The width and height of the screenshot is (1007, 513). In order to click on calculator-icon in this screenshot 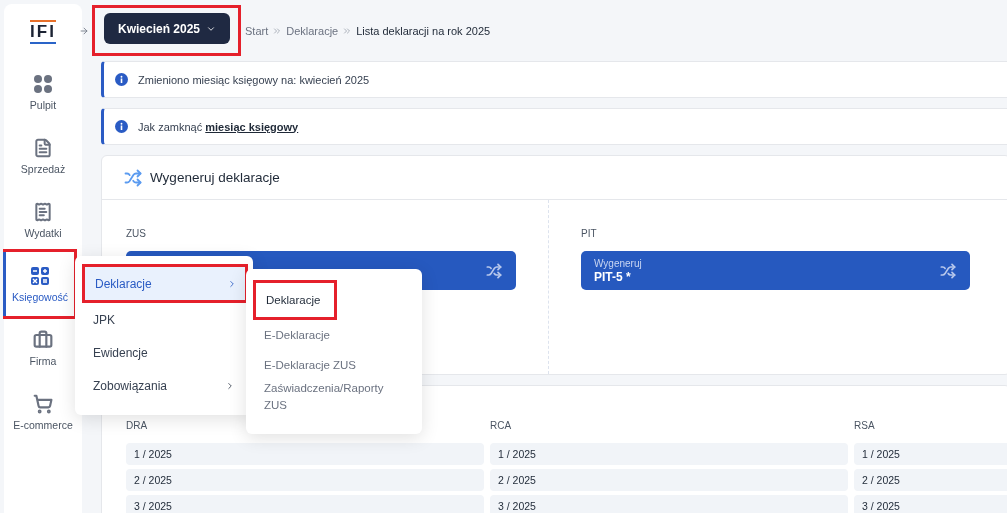, I will do `click(40, 275)`.